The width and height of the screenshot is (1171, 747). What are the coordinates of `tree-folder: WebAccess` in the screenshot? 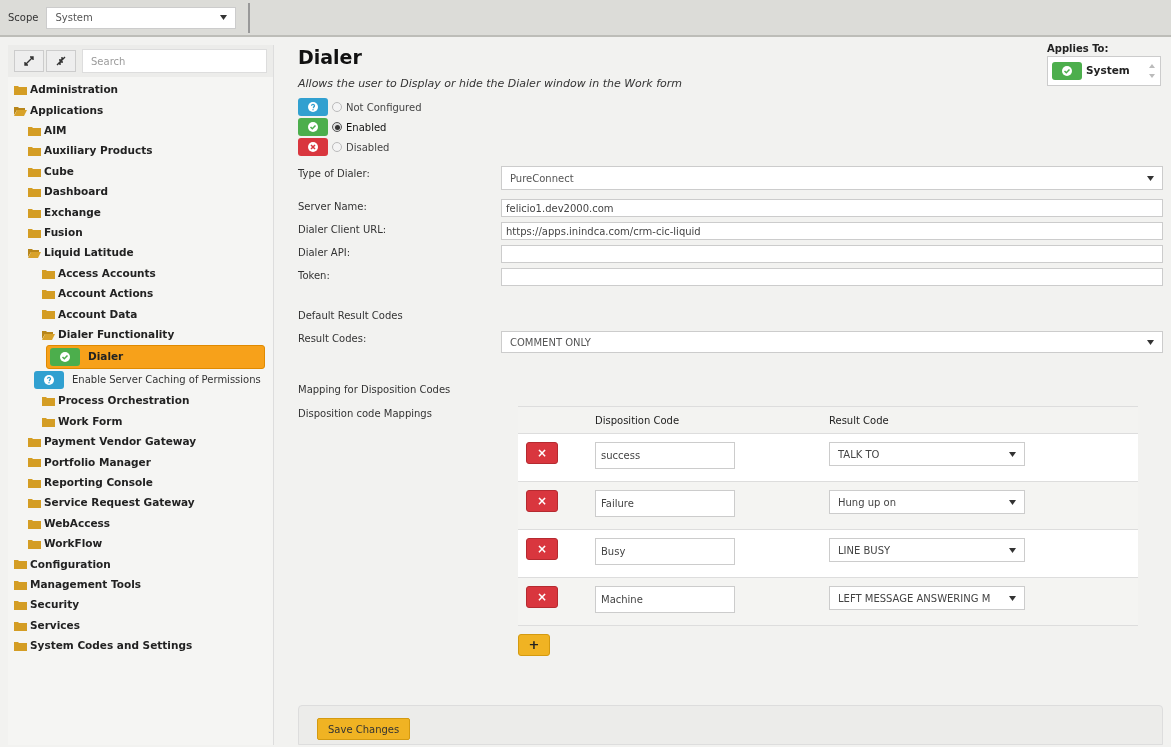 It's located at (142, 523).